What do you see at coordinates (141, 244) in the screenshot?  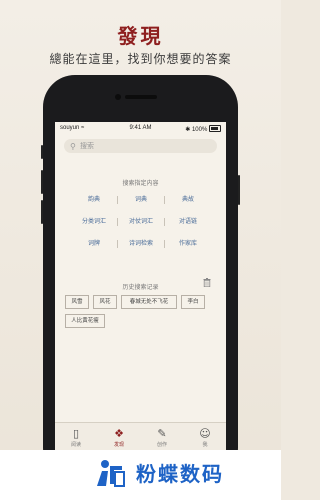 I see `link-poem-search: 诗词检索` at bounding box center [141, 244].